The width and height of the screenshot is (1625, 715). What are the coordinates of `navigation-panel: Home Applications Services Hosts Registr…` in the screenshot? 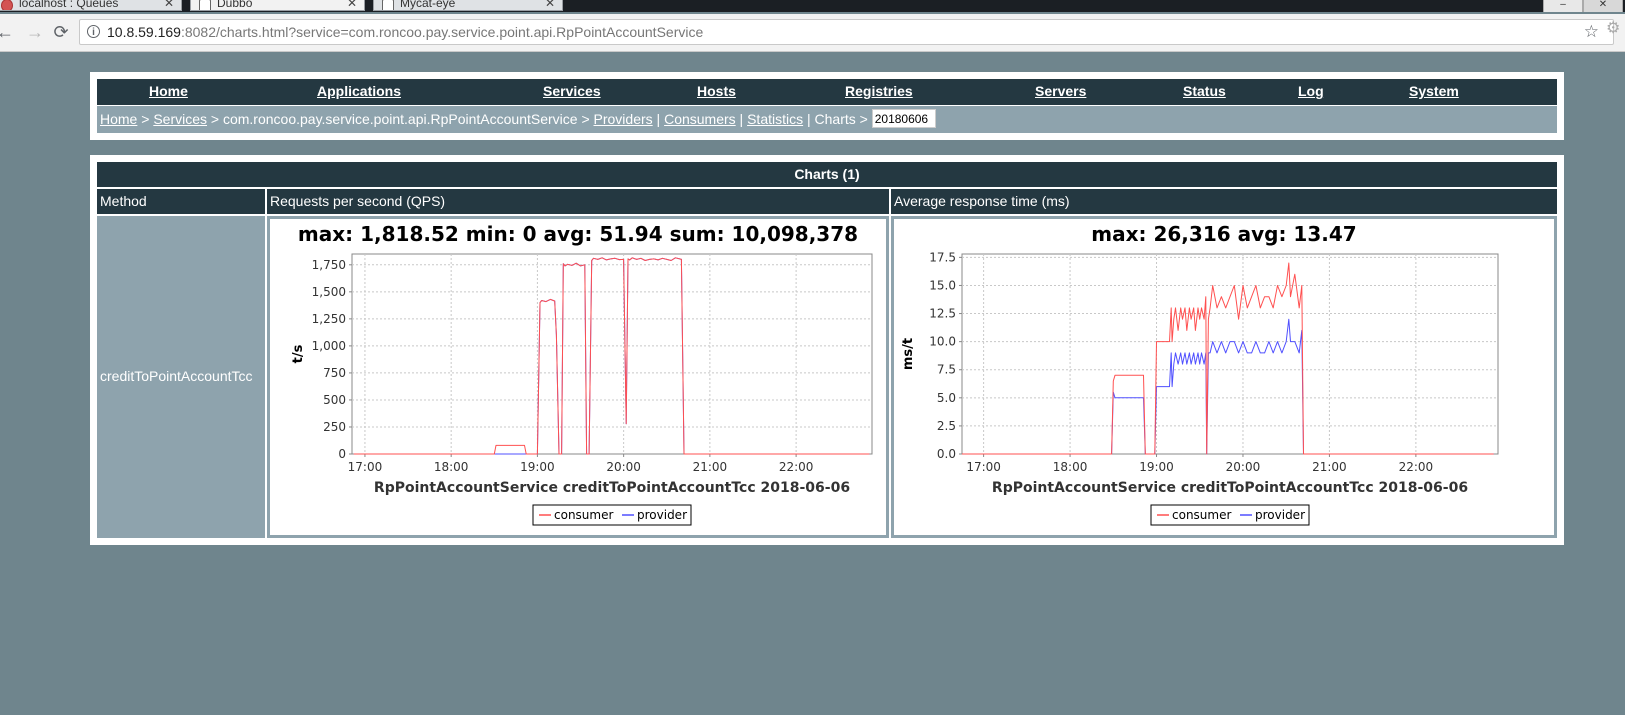 It's located at (827, 106).